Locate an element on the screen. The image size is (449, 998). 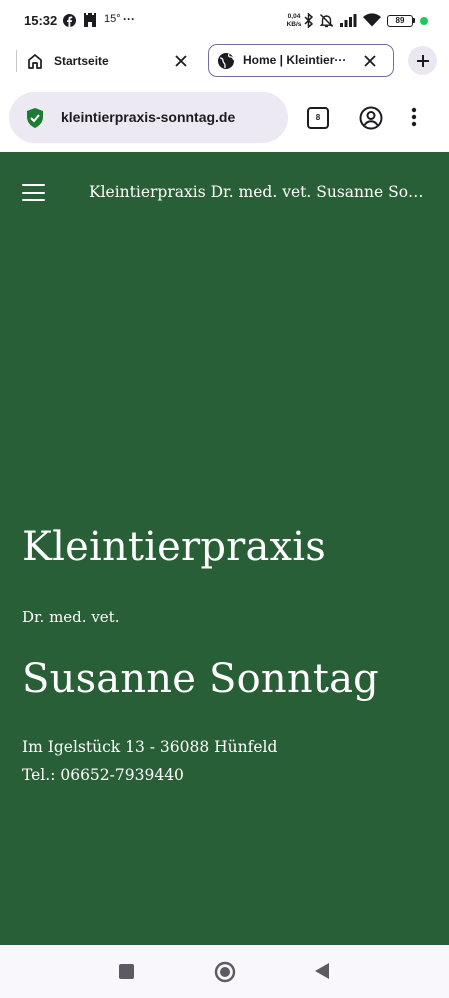
back-button is located at coordinates (322, 973).